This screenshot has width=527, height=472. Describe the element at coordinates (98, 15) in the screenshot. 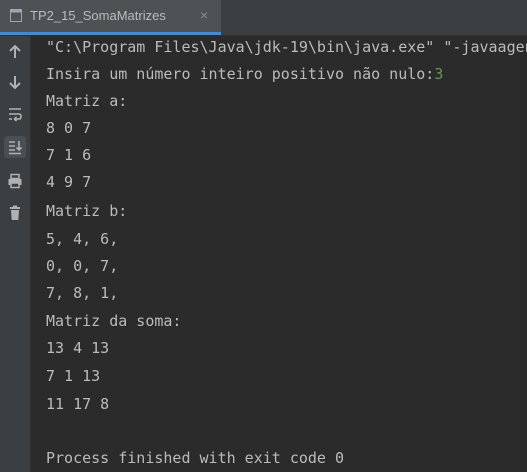

I see `run-tab-title: TP2_15_SomaMatrizes` at that location.